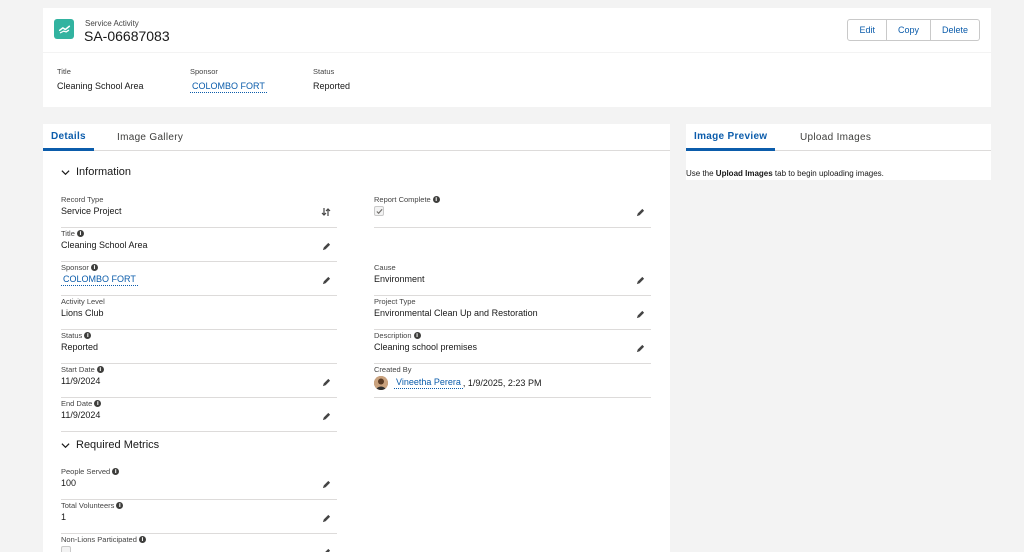 The height and width of the screenshot is (552, 1024). Describe the element at coordinates (502, 383) in the screenshot. I see `created-timestamp: , 1/9/2025, 2:23 PM` at that location.